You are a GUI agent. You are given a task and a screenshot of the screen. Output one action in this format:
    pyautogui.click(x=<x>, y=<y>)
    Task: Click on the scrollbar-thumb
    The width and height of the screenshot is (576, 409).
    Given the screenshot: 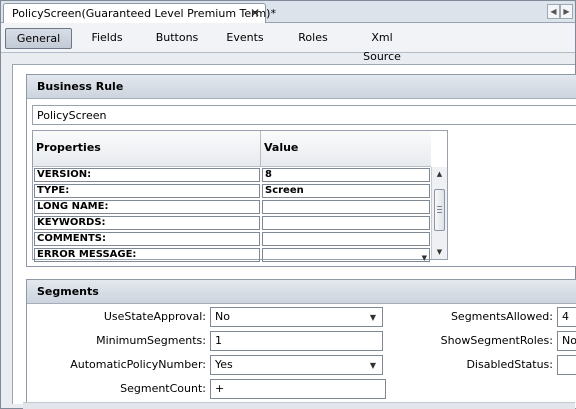 What is the action you would take?
    pyautogui.click(x=439, y=210)
    